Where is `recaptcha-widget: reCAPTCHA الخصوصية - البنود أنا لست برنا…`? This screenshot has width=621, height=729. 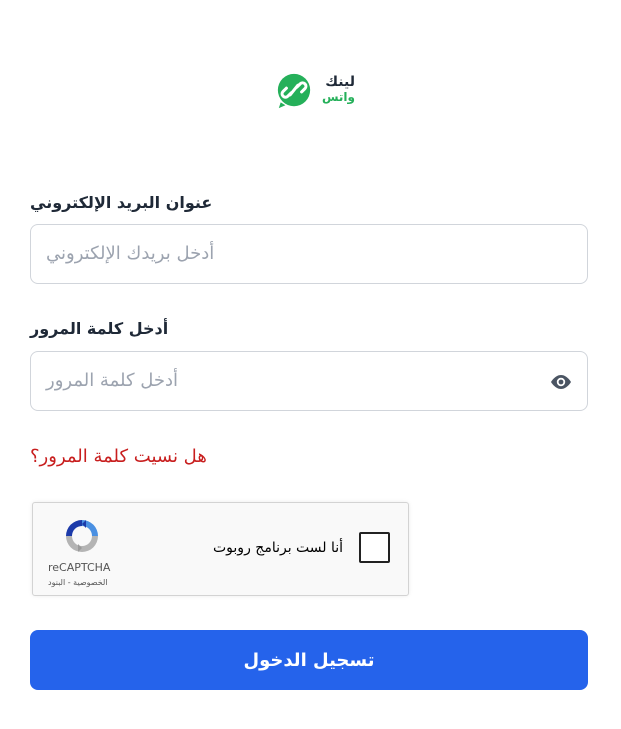 recaptcha-widget: reCAPTCHA الخصوصية - البنود أنا لست برنا… is located at coordinates (220, 549).